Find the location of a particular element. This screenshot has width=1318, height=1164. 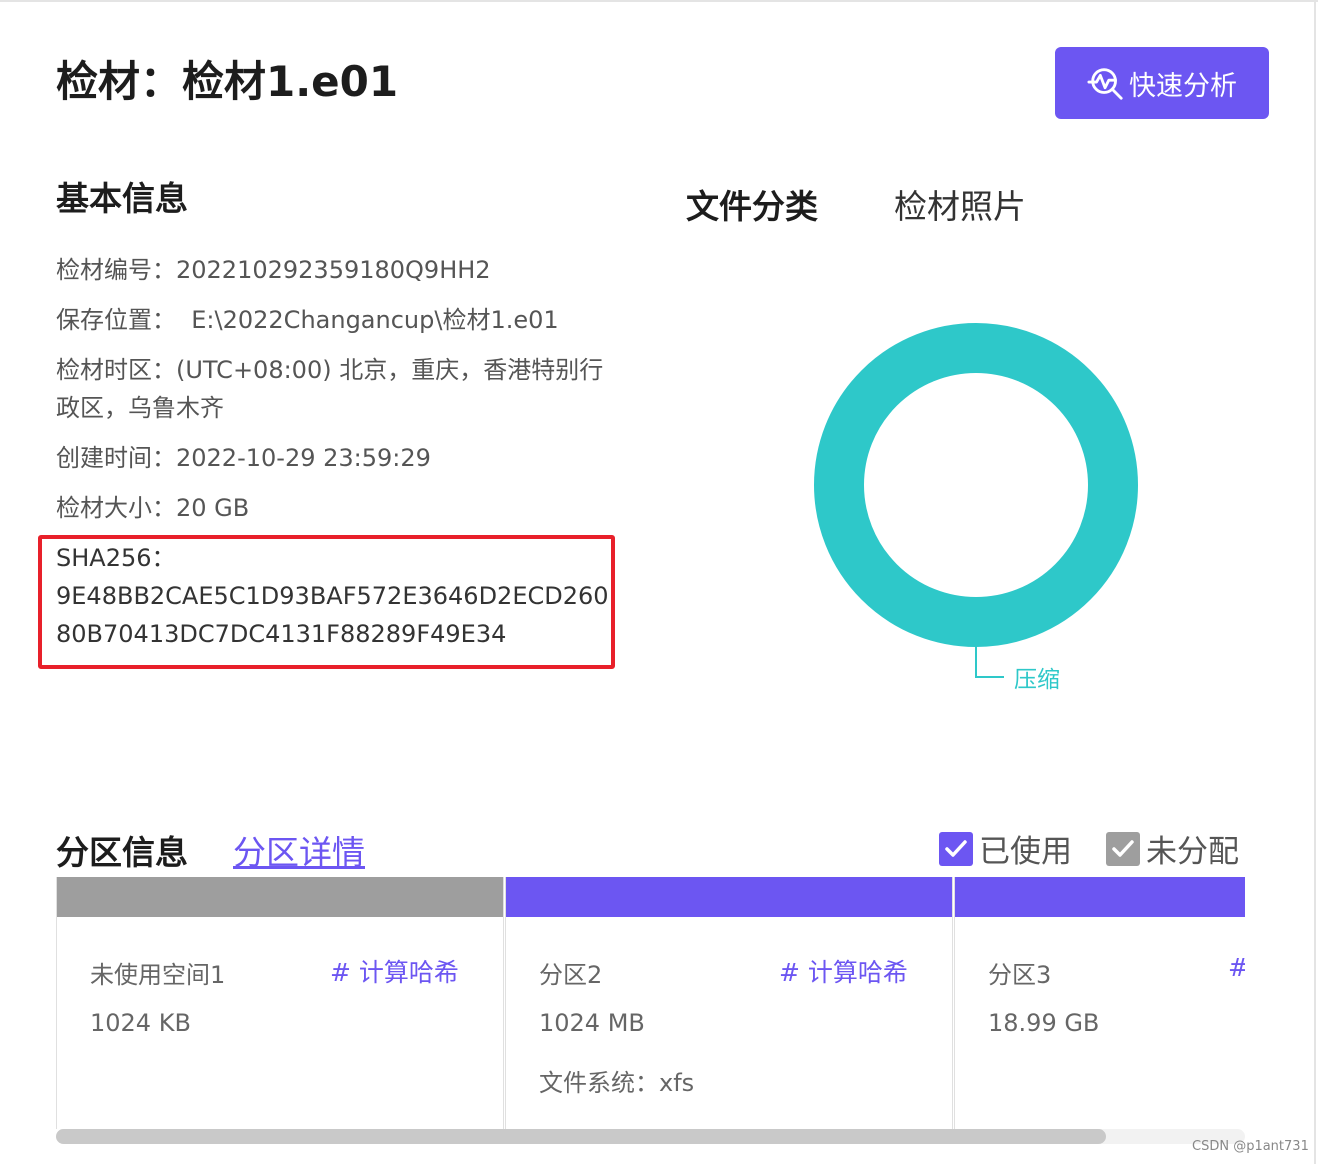

watermark: CSDN @p1ant731 is located at coordinates (1250, 1146).